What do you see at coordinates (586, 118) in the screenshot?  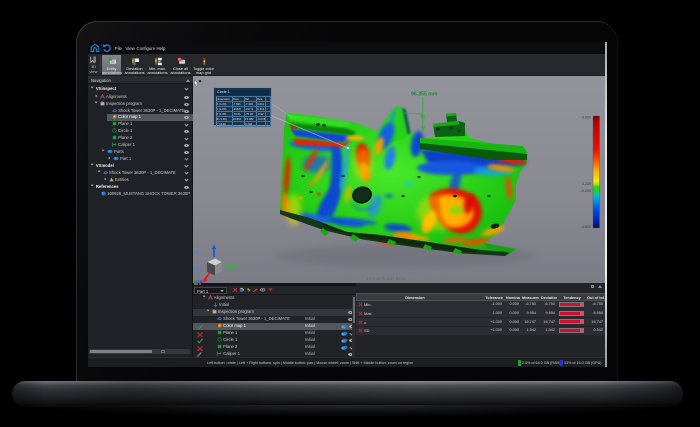 I see `svg-text: 0.500` at bounding box center [586, 118].